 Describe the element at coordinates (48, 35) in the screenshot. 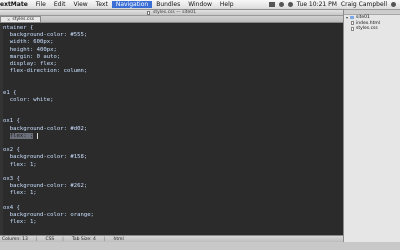

I see `code-line: background-color: #555;` at that location.